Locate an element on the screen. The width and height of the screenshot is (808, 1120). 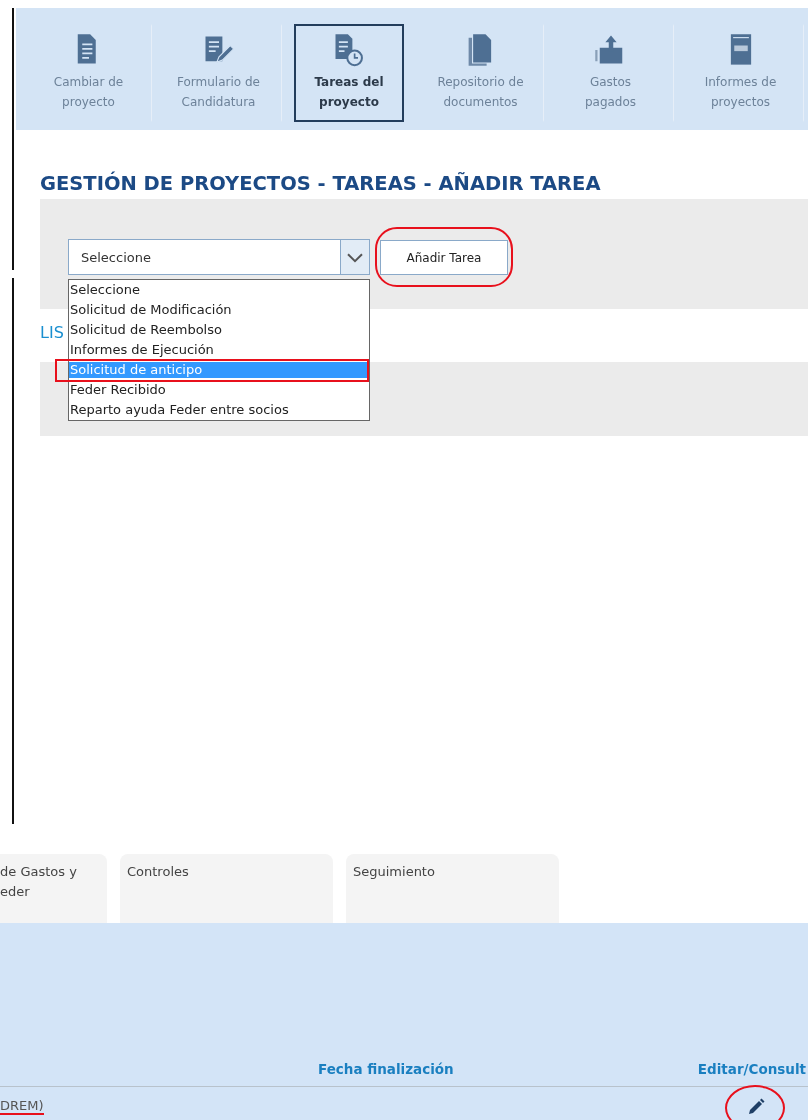
list-heading: LIS is located at coordinates (52, 332).